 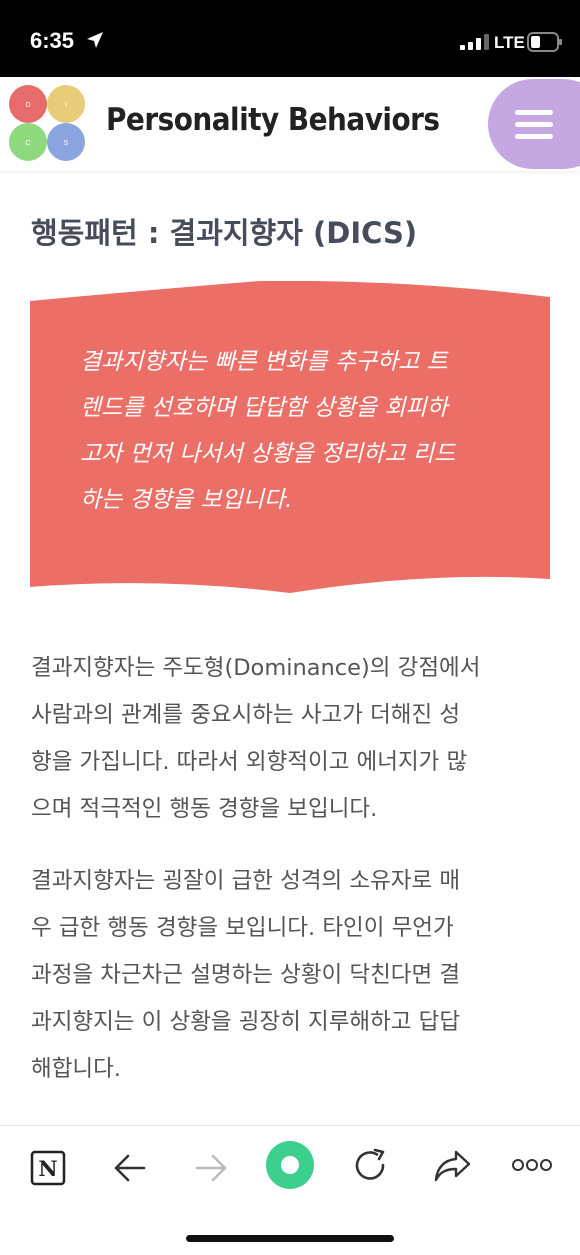 What do you see at coordinates (246, 975) in the screenshot?
I see `paragraph-line: 과정을 차근차근 설명하는 상황이 닥친다면 결` at bounding box center [246, 975].